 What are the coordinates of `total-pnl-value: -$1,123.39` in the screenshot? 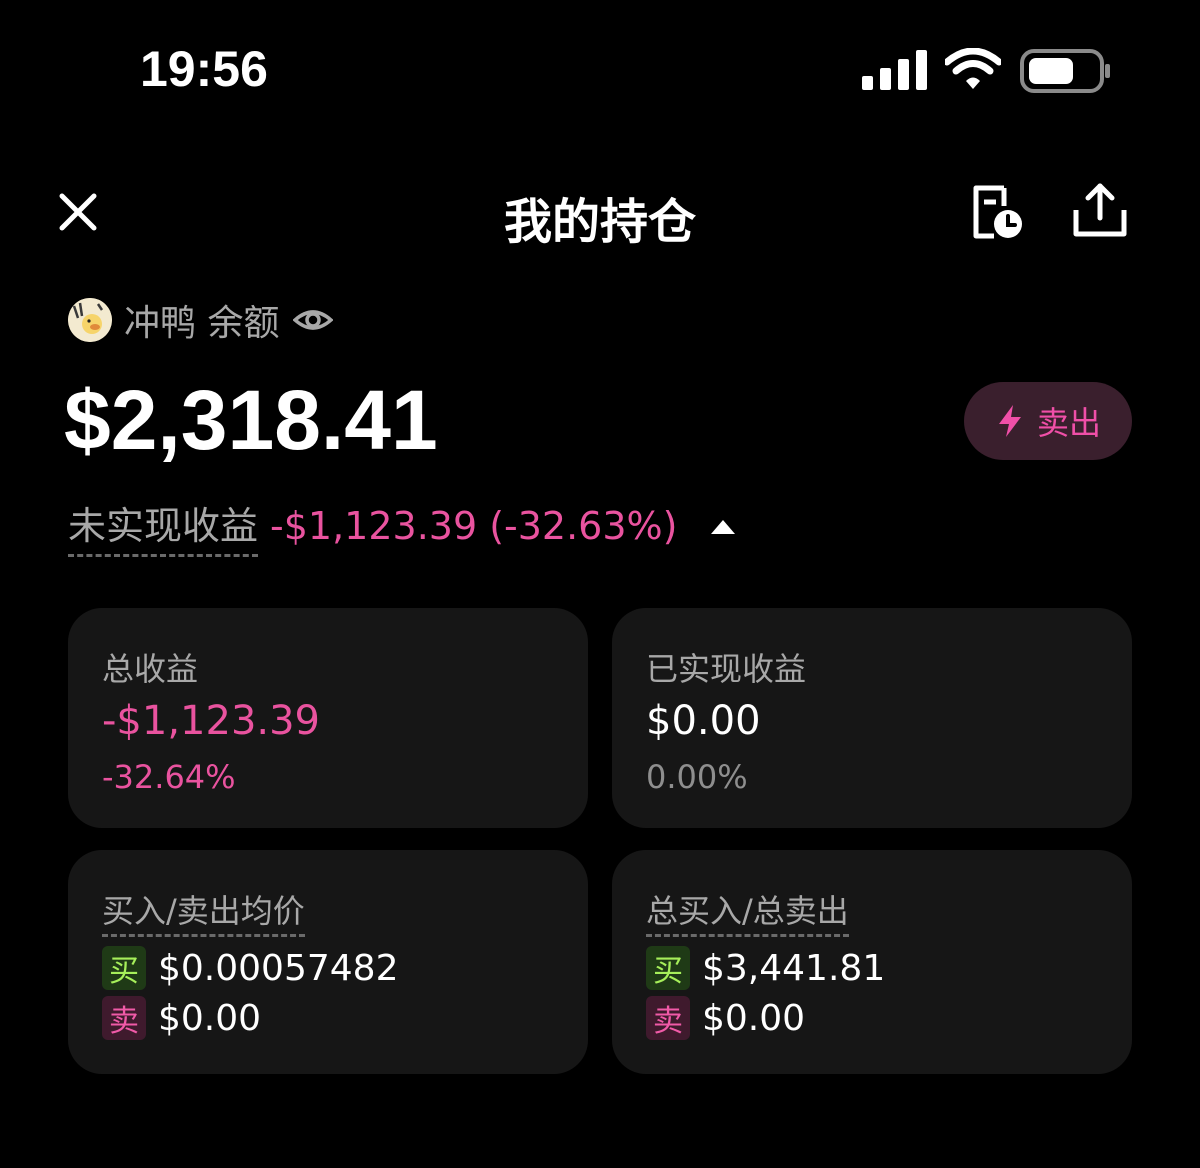 It's located at (211, 721).